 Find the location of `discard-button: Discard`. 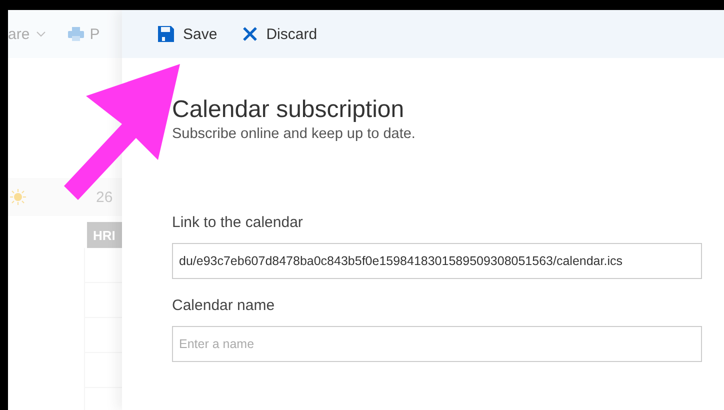

discard-button: Discard is located at coordinates (280, 34).